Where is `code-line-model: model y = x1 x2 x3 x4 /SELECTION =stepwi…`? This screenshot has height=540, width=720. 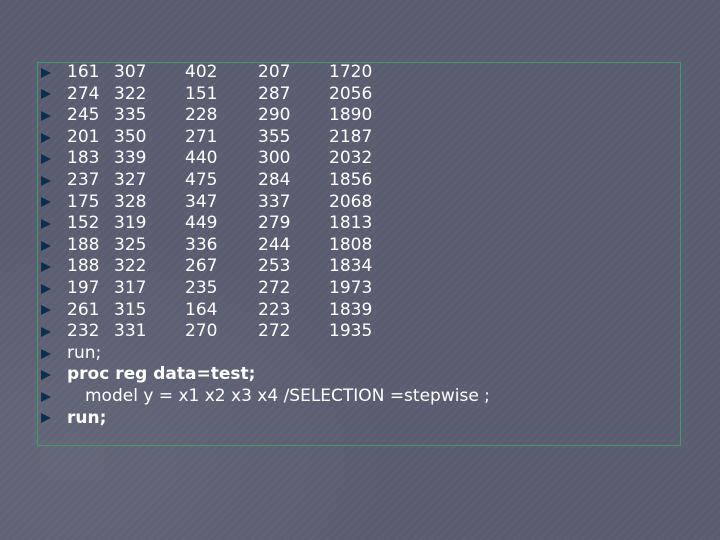
code-line-model: model y = x1 x2 x3 x4 /SELECTION =stepwi… is located at coordinates (360, 397).